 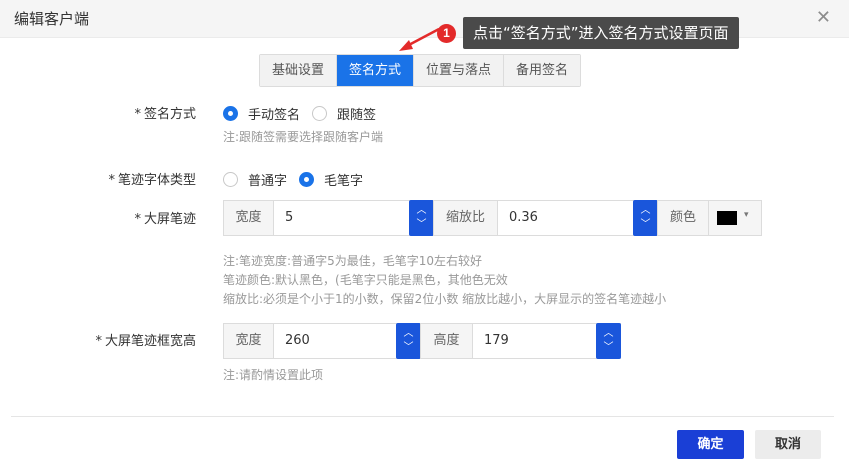 I want to click on required-mark: *, so click(x=137, y=114).